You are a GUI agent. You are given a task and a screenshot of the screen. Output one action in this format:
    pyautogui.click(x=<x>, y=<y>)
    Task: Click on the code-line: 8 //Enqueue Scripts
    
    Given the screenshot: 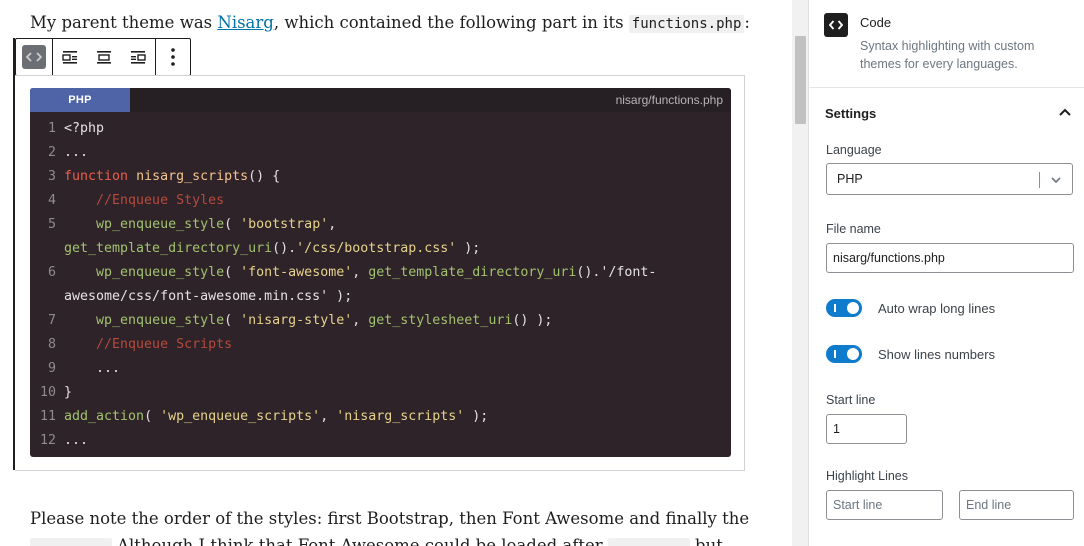 What is the action you would take?
    pyautogui.click(x=380, y=345)
    